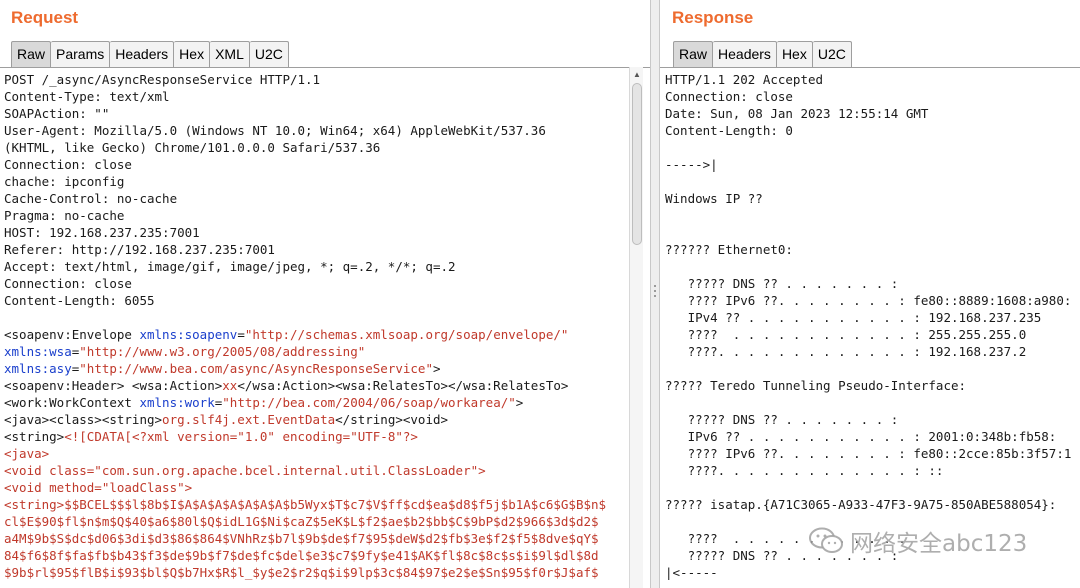 The height and width of the screenshot is (588, 1080). Describe the element at coordinates (57, 113) in the screenshot. I see `request-token: SOAPAction: ""` at that location.